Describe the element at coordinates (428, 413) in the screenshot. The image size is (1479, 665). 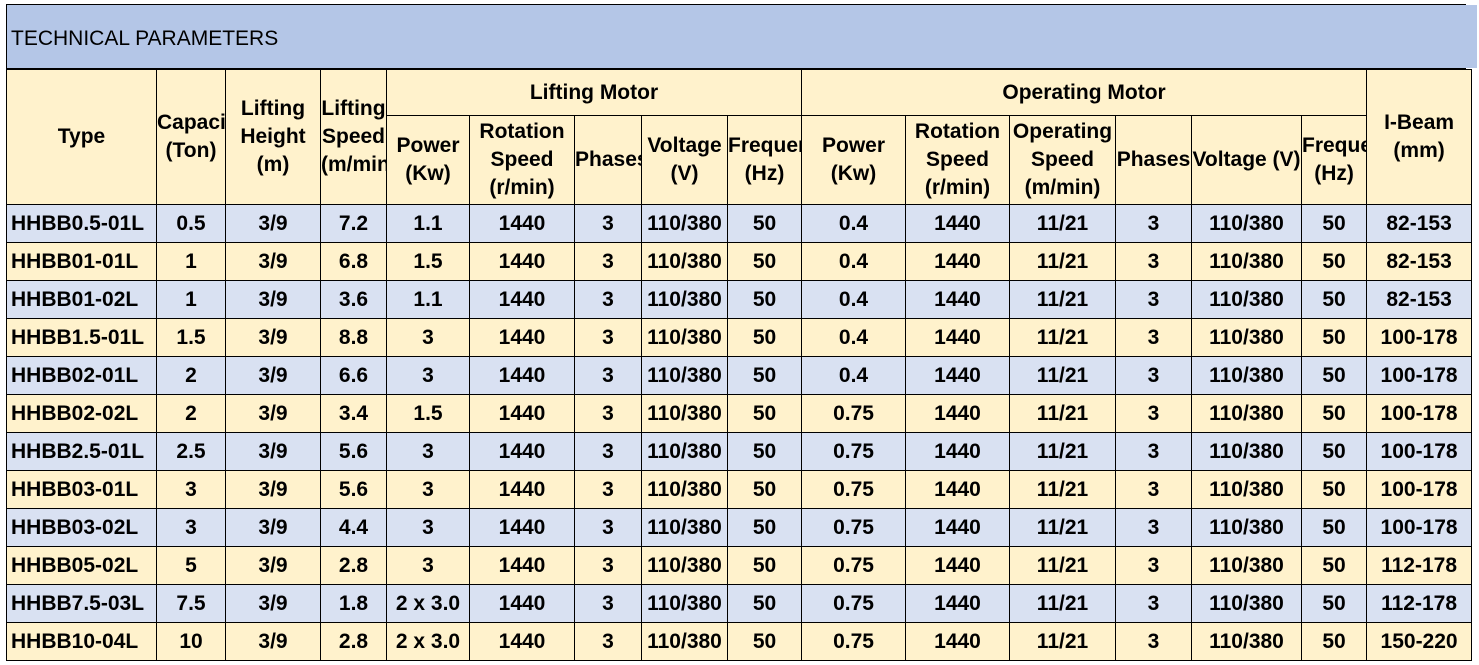
I see `cell-lifting-power: 1.5` at that location.